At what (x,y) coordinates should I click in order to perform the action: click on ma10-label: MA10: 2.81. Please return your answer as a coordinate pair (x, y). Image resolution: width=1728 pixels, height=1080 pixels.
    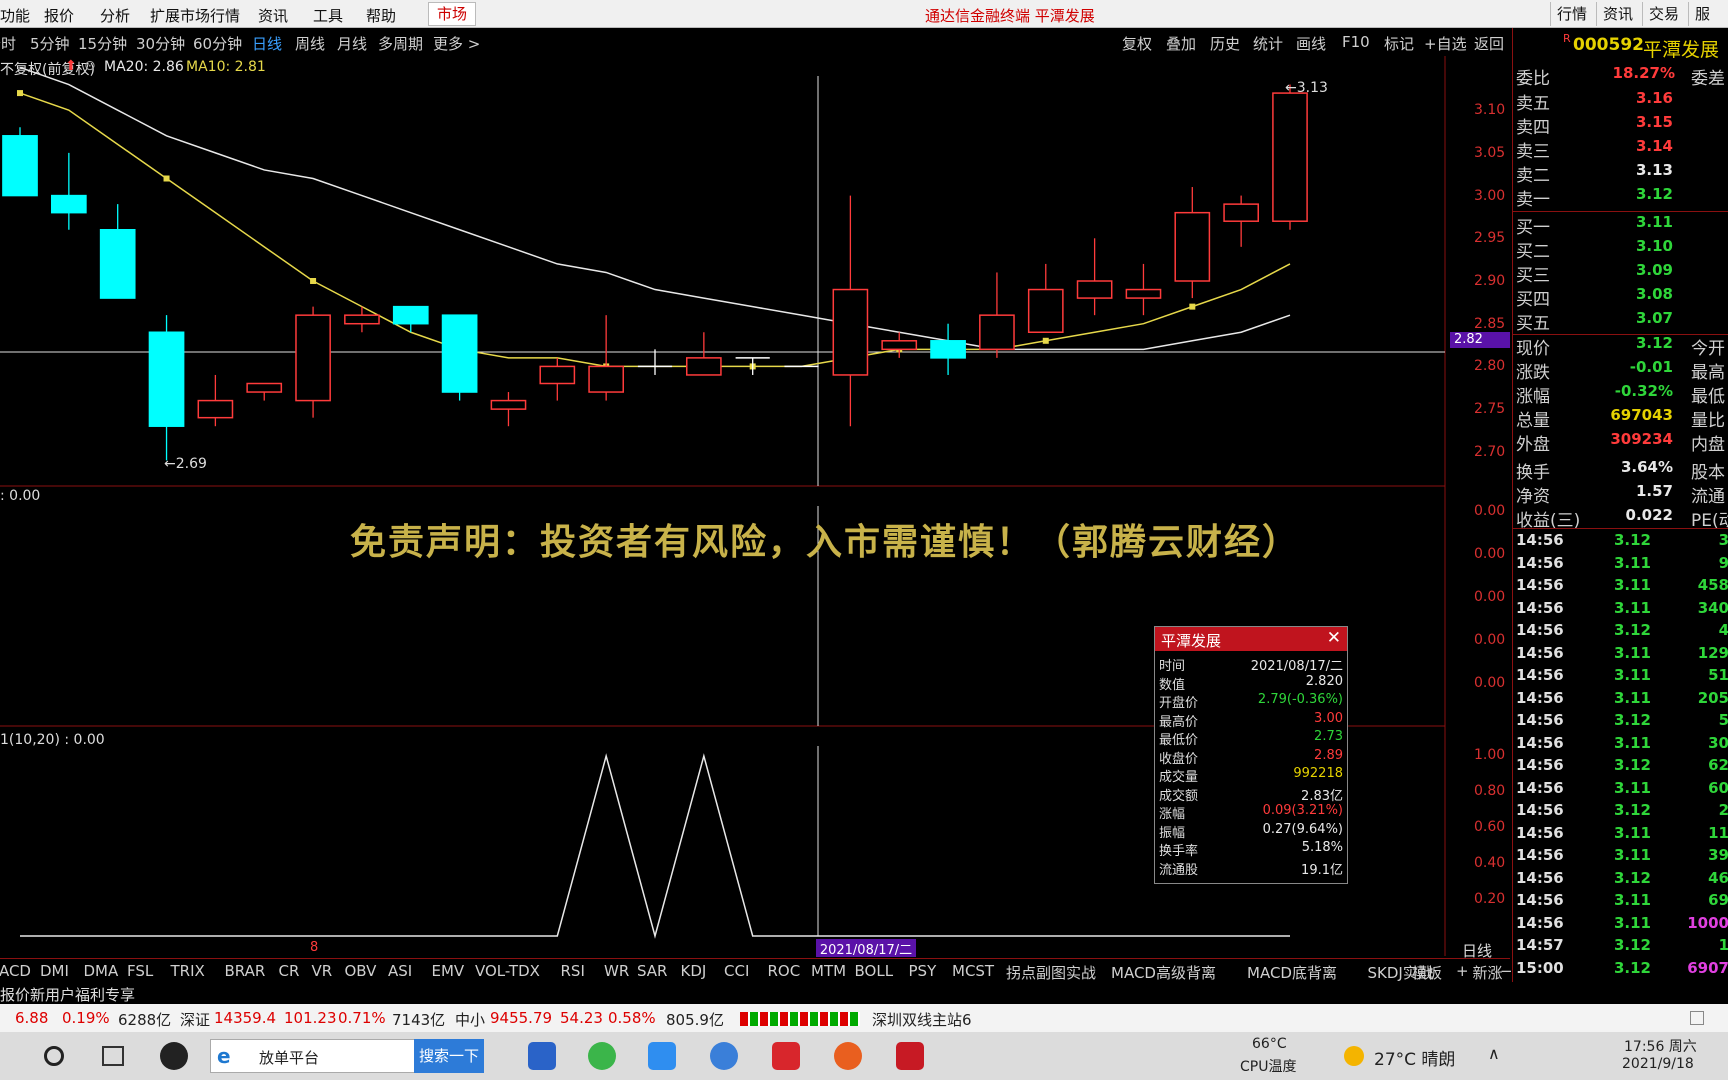
    Looking at the image, I should click on (226, 67).